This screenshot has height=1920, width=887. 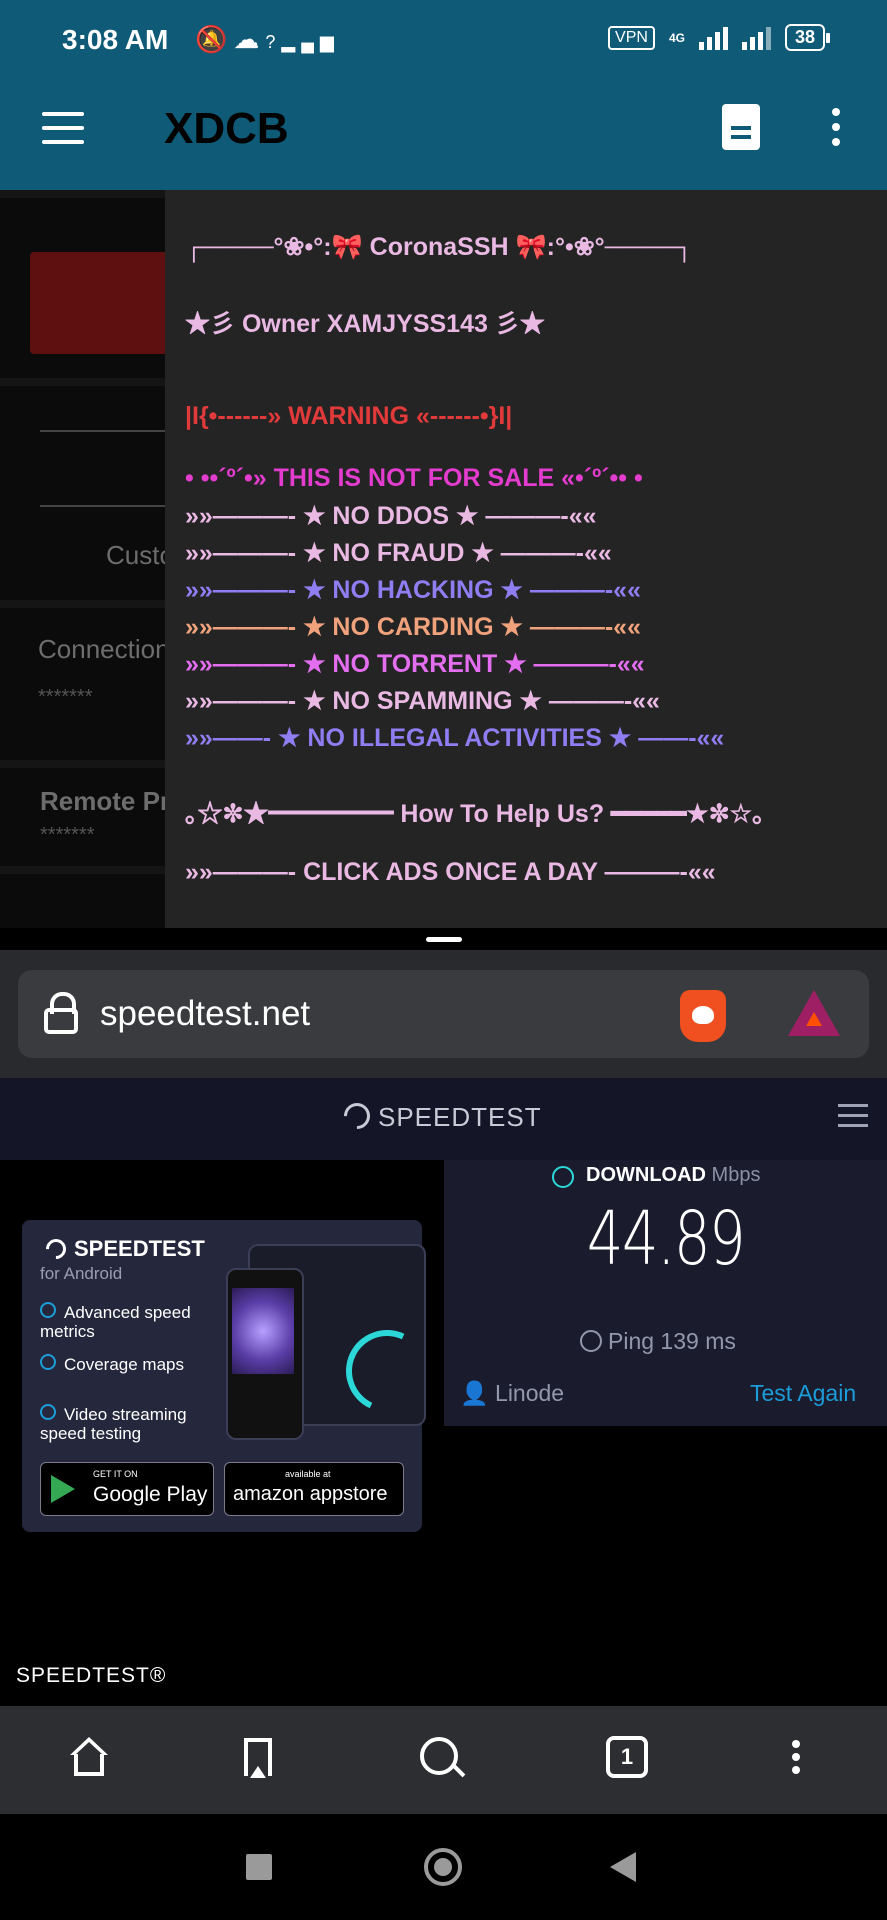 What do you see at coordinates (627, 1757) in the screenshot?
I see `tabs-button: 1` at bounding box center [627, 1757].